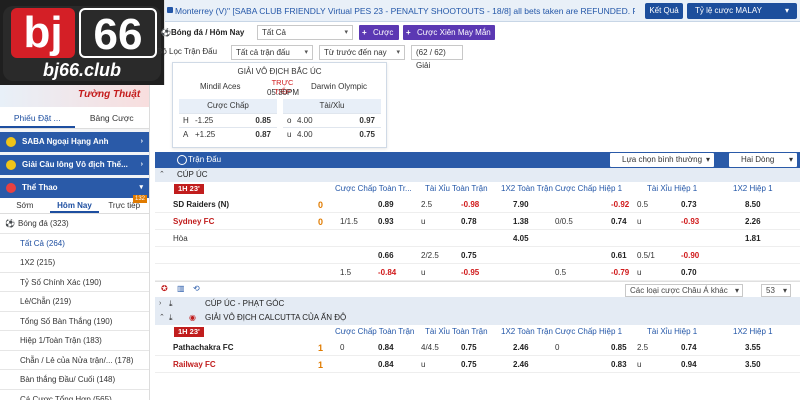 The image size is (800, 400). I want to click on league-filter: Bộ Lọc Trận Đấu, so click(187, 52).